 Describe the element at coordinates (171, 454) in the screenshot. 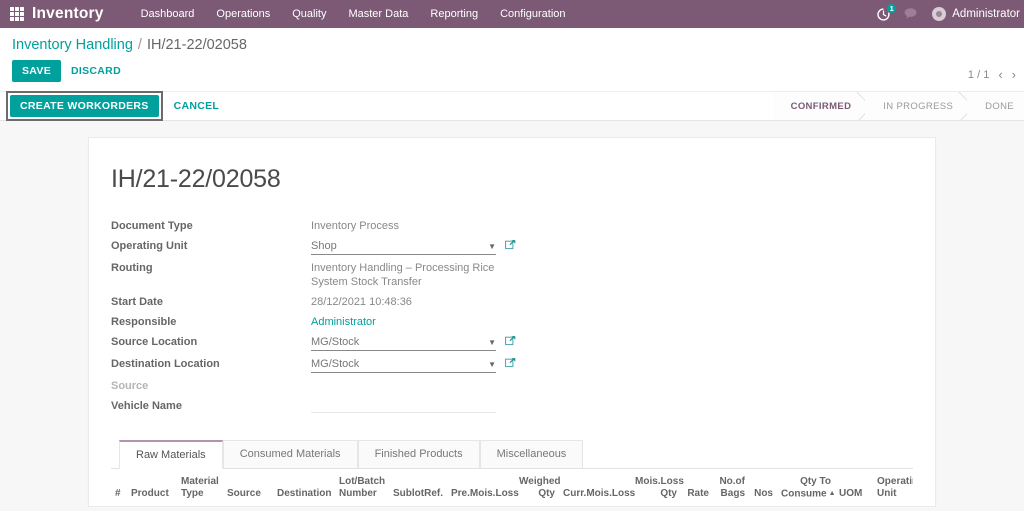

I see `tab-raw-materials: Raw Materials` at that location.